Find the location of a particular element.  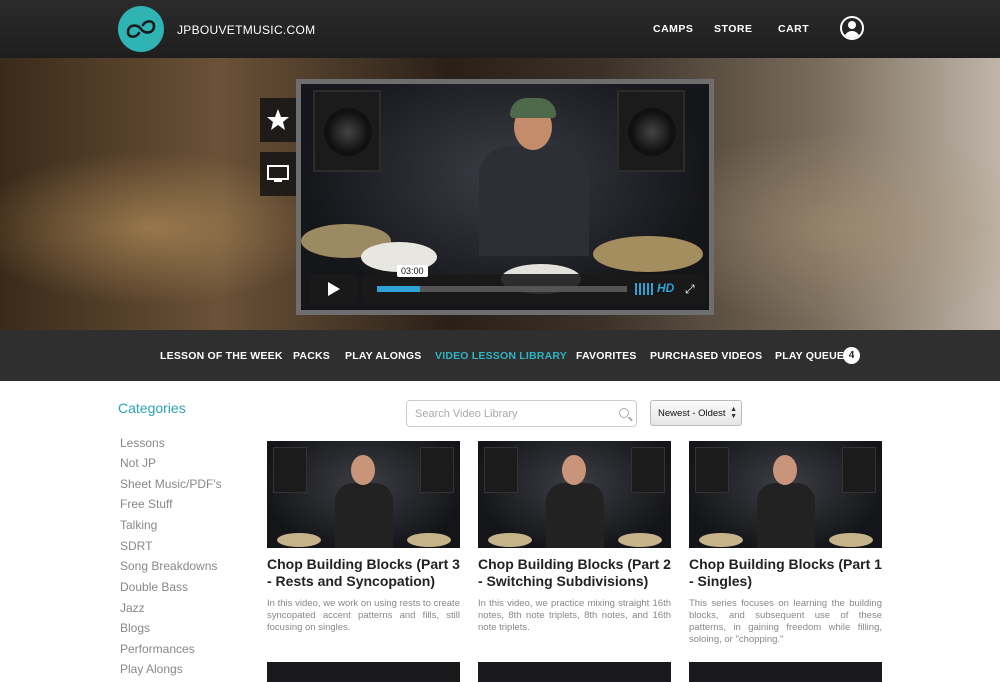

tab-lesson-of-the-week: LESSON OF THE WEEK is located at coordinates (221, 356).